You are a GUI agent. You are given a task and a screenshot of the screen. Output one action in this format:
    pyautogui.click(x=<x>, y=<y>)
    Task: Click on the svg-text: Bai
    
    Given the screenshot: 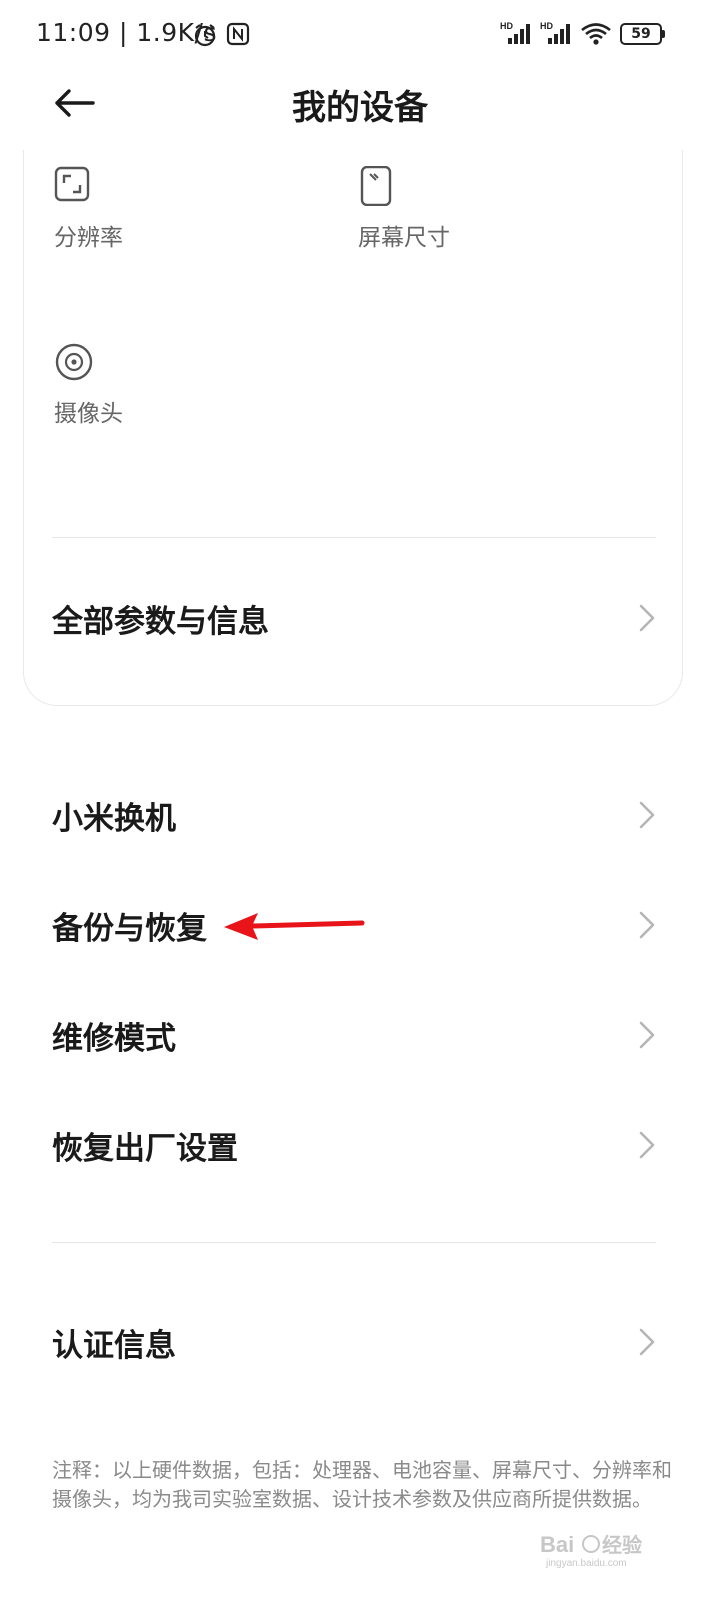 What is the action you would take?
    pyautogui.click(x=557, y=1544)
    